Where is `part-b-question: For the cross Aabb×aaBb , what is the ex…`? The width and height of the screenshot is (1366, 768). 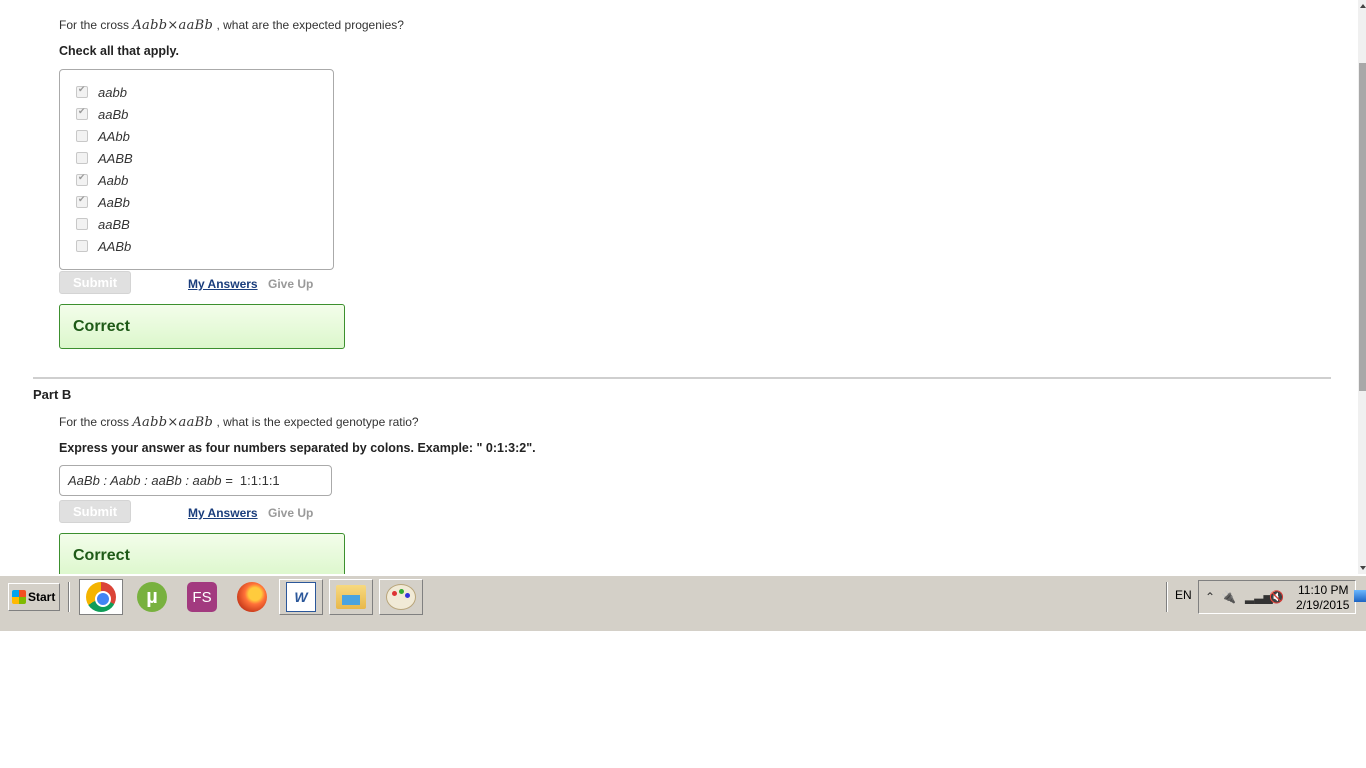
part-b-question: For the cross Aabb×aaBb , what is the ex… is located at coordinates (239, 422).